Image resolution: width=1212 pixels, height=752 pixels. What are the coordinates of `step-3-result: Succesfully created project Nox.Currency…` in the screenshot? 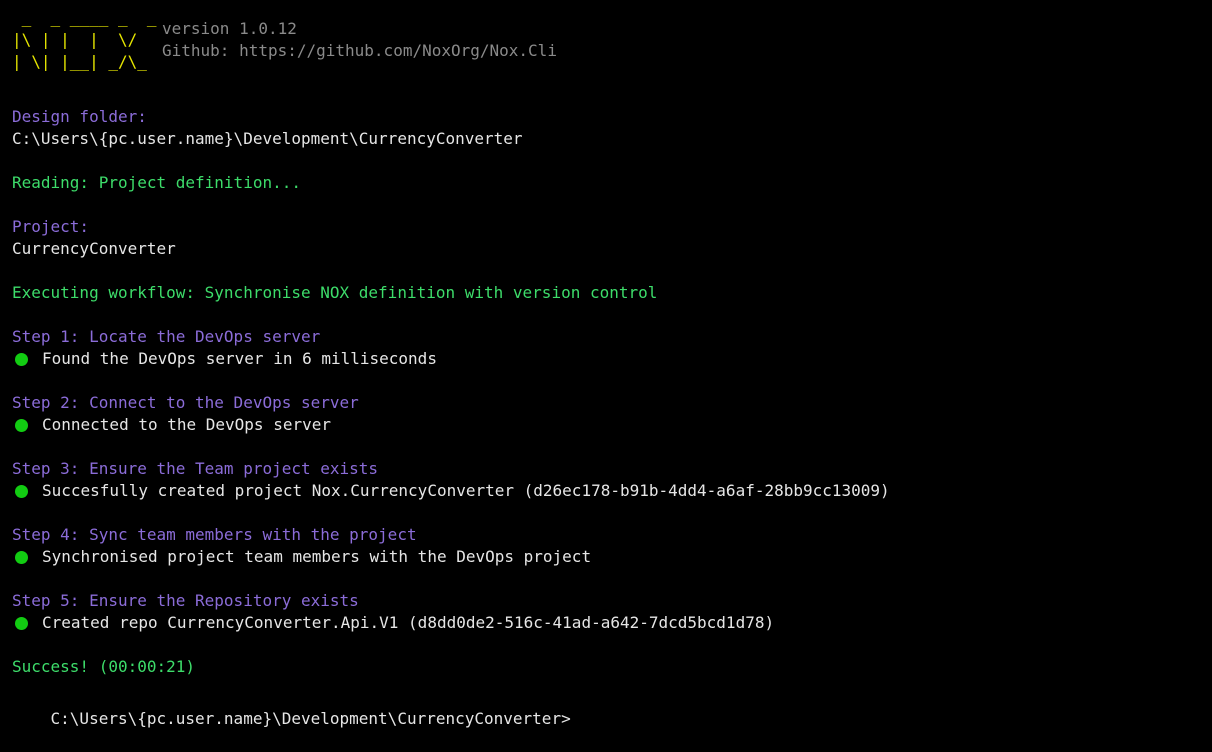 It's located at (466, 490).